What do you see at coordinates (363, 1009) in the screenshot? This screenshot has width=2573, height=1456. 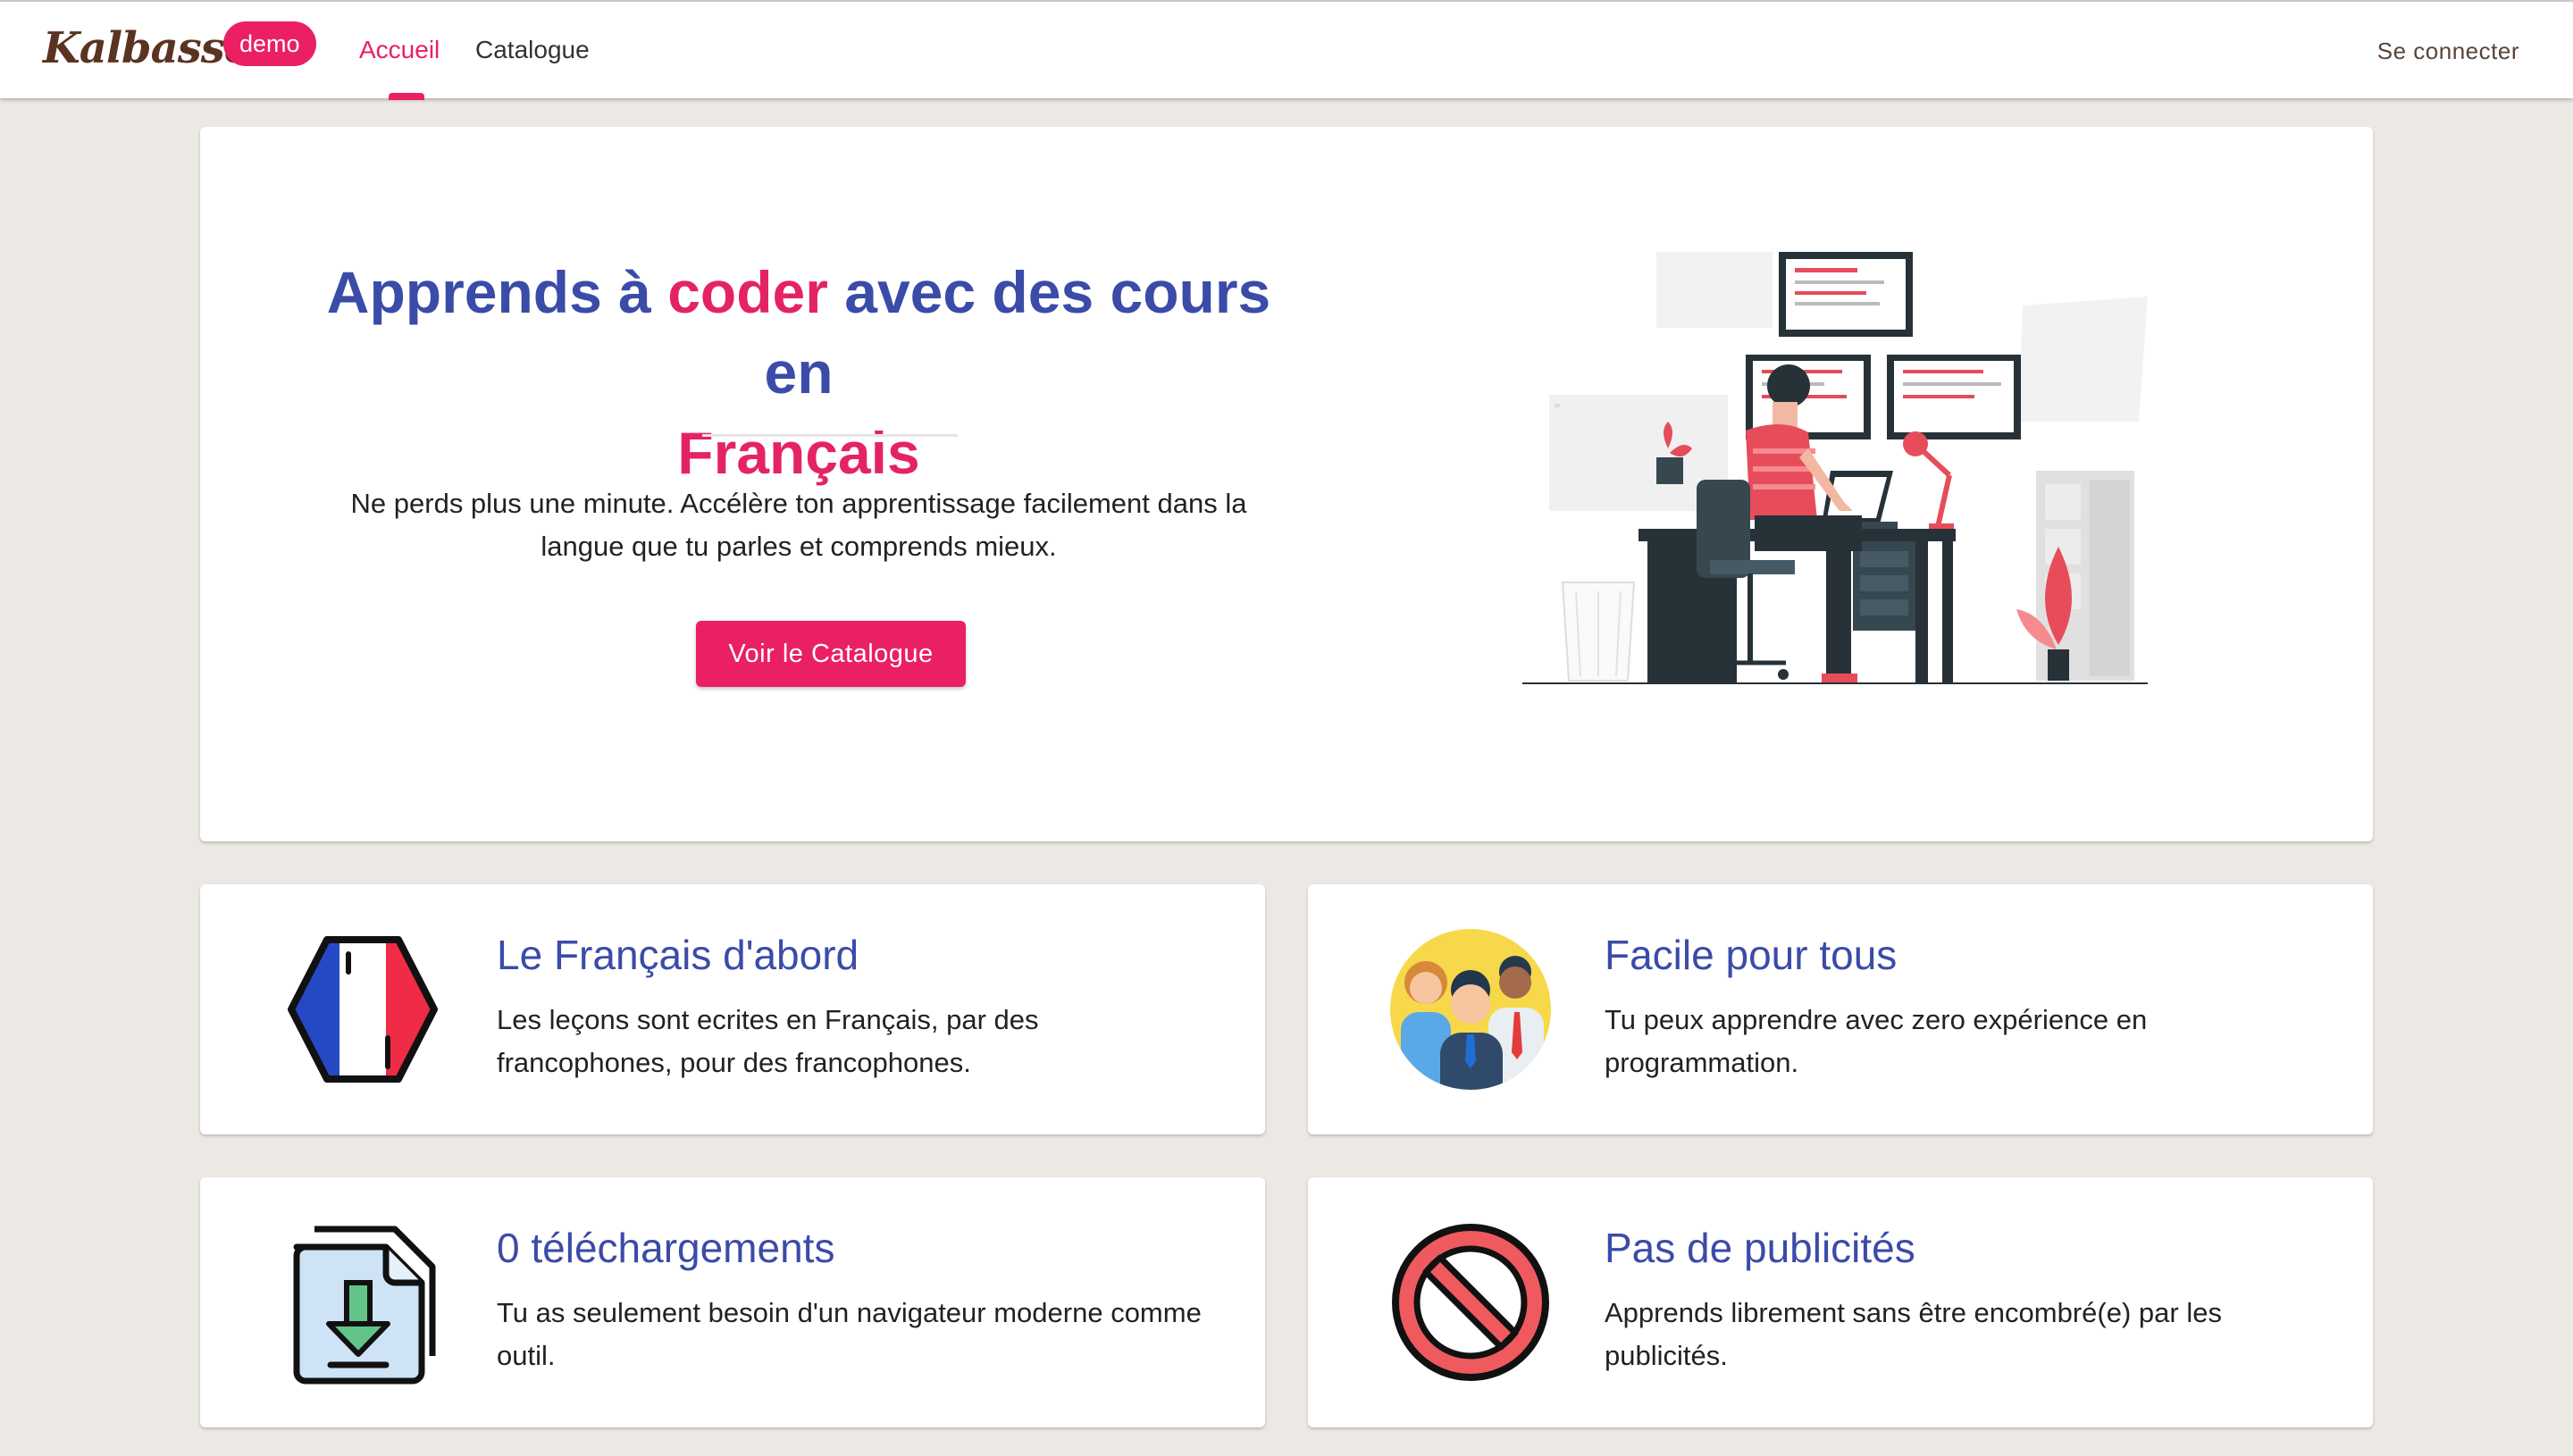 I see `french-flag-icon` at bounding box center [363, 1009].